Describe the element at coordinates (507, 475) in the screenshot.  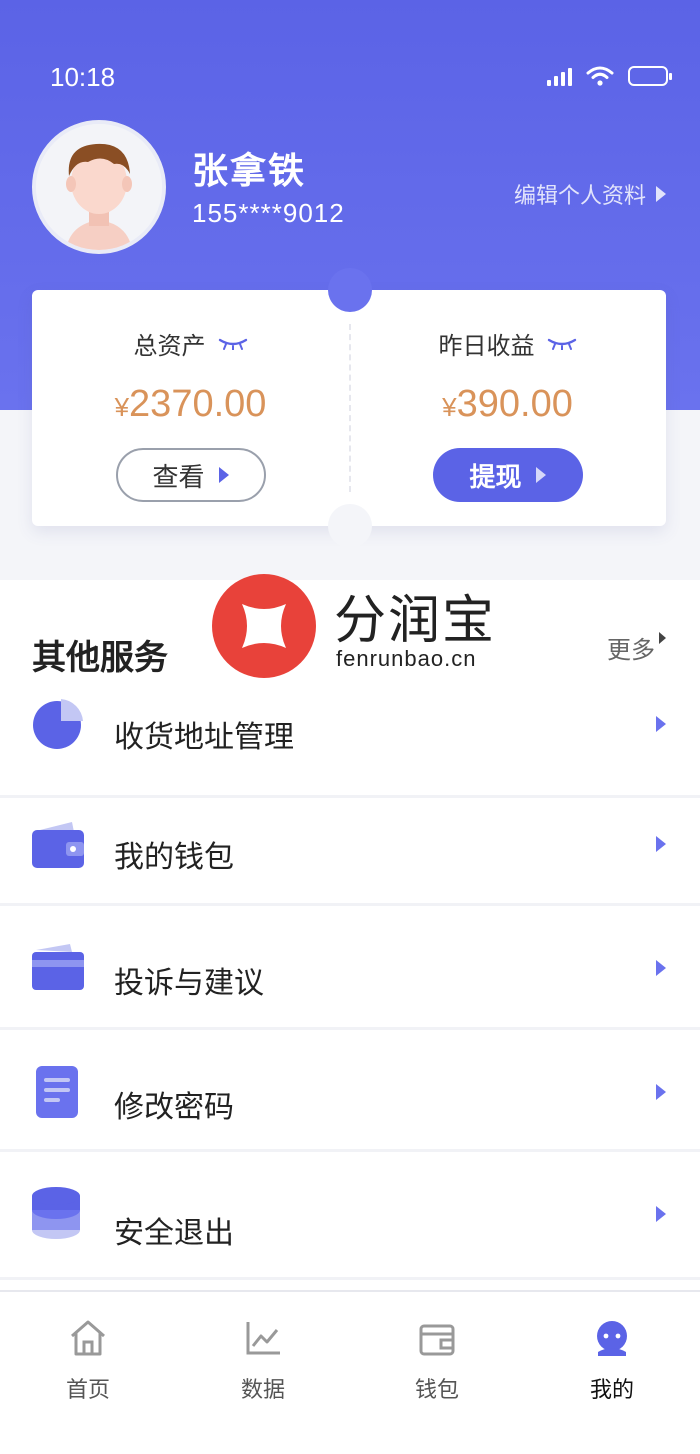
I see `withdraw-button: 提现` at that location.